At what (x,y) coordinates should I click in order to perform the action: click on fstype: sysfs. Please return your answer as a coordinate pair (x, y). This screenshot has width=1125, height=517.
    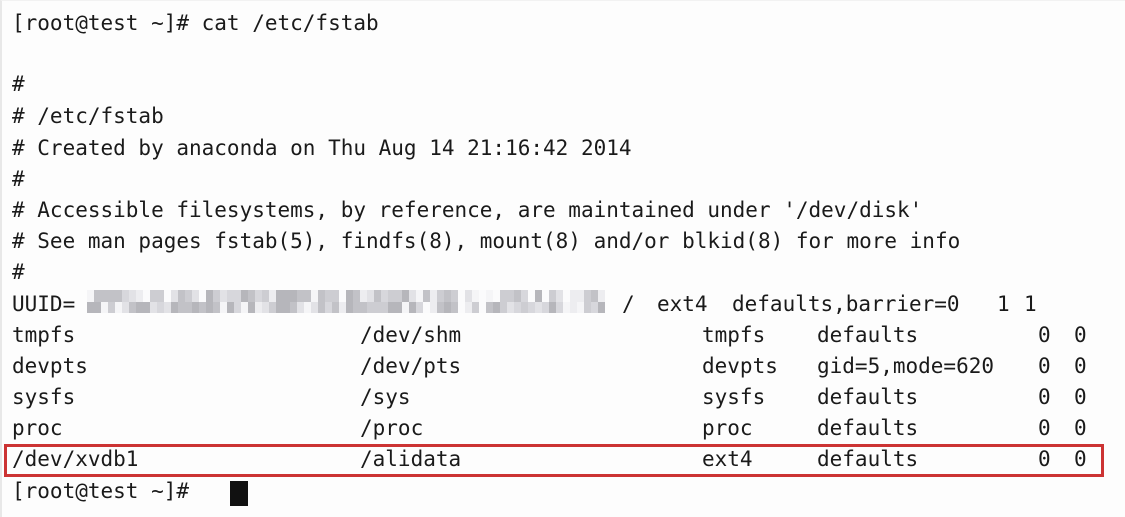
    Looking at the image, I should click on (734, 397).